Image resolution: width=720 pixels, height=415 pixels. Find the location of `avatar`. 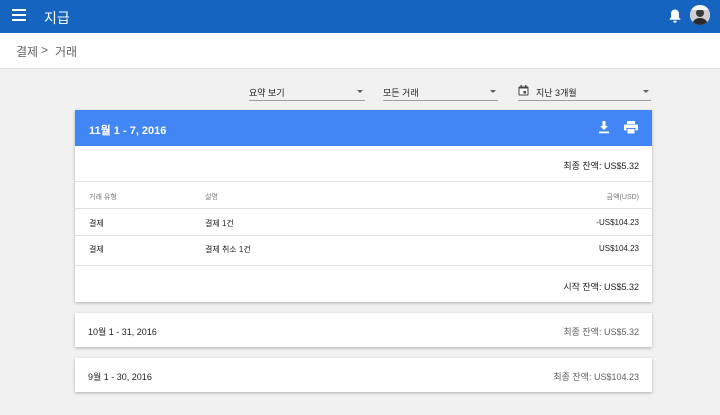

avatar is located at coordinates (700, 15).